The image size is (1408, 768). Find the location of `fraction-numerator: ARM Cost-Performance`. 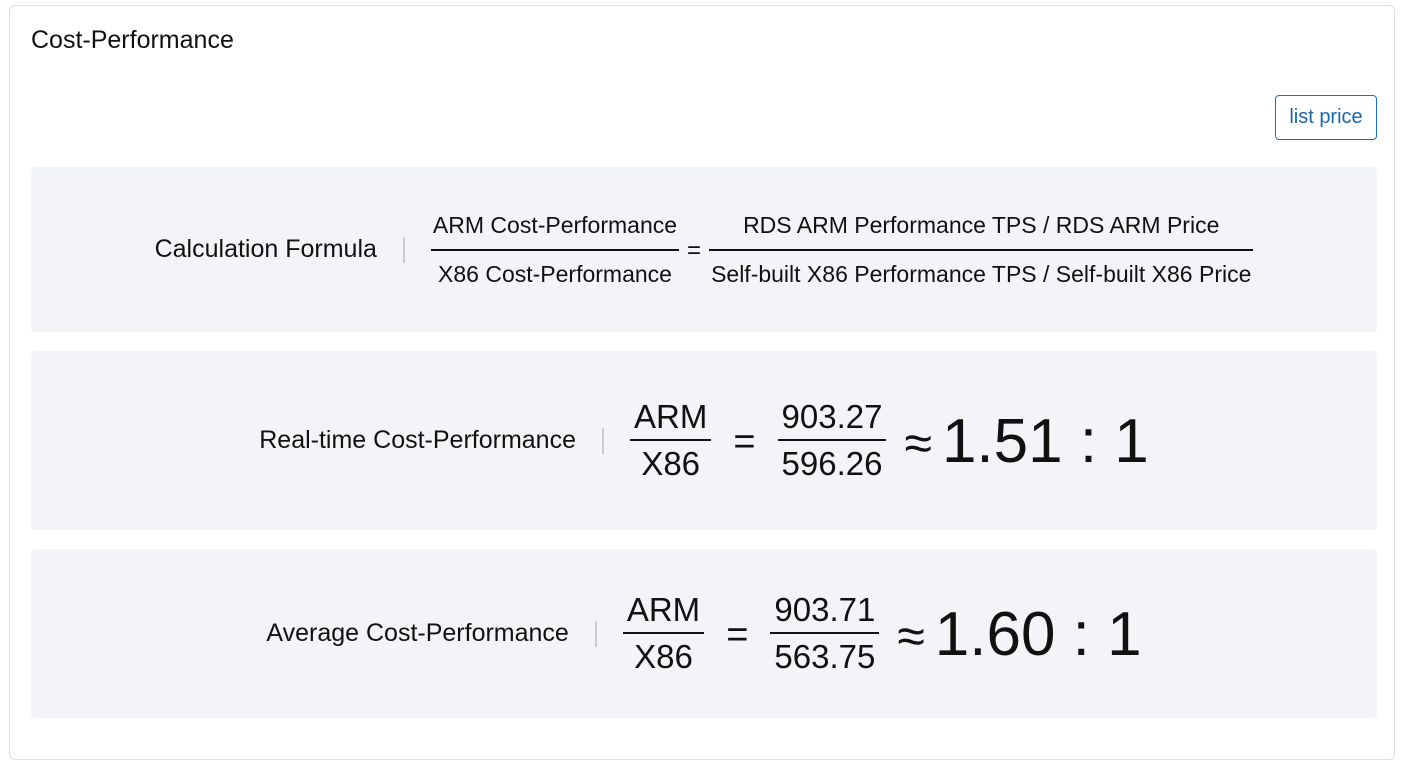

fraction-numerator: ARM Cost-Performance is located at coordinates (555, 224).